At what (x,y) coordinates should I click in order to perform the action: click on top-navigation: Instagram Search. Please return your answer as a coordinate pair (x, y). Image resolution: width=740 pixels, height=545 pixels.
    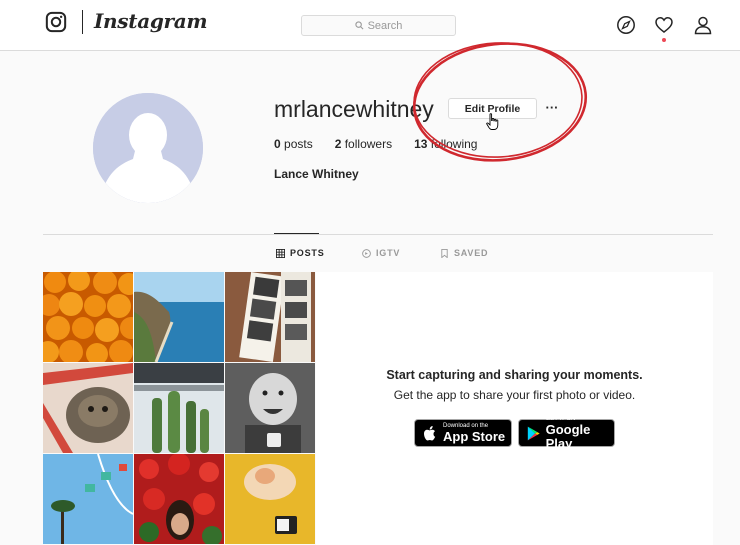
    Looking at the image, I should click on (370, 25).